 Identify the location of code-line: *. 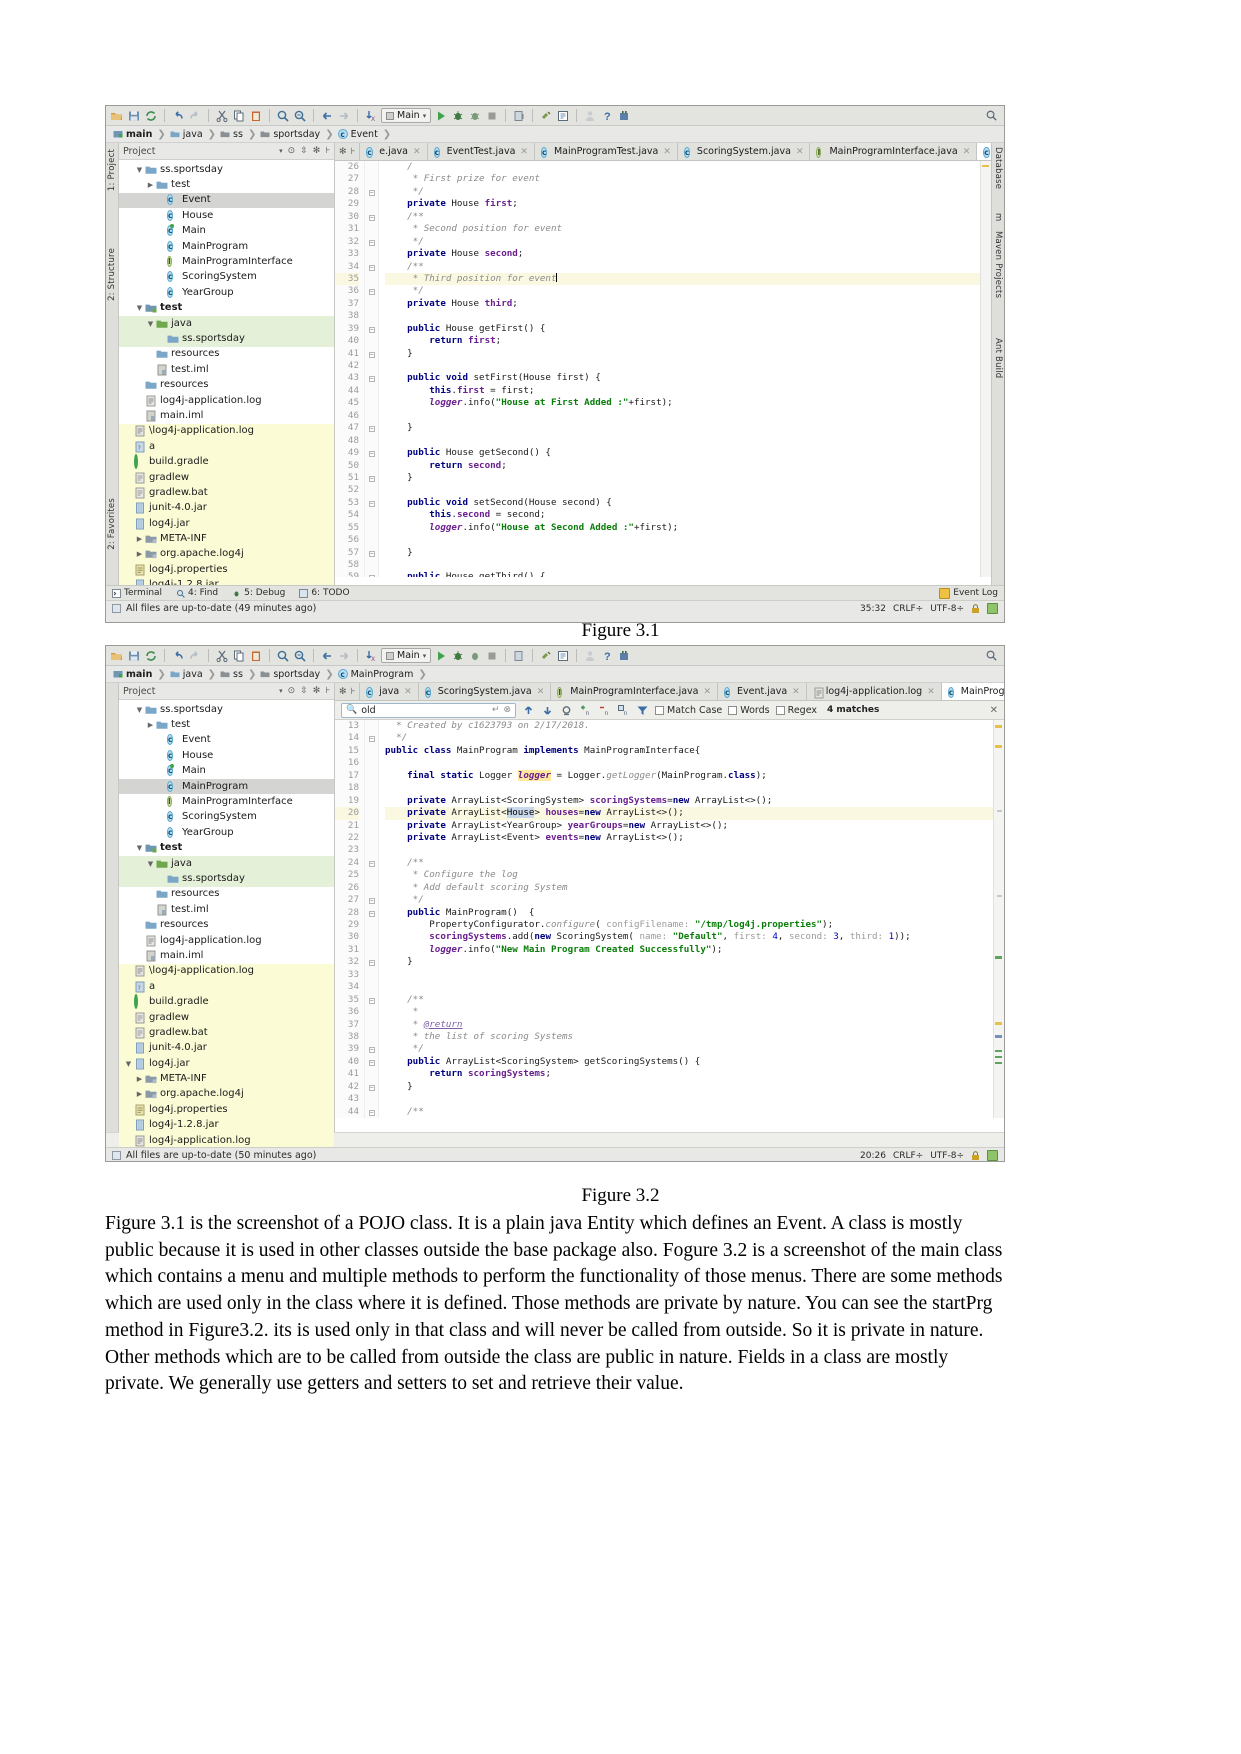
(689, 1012).